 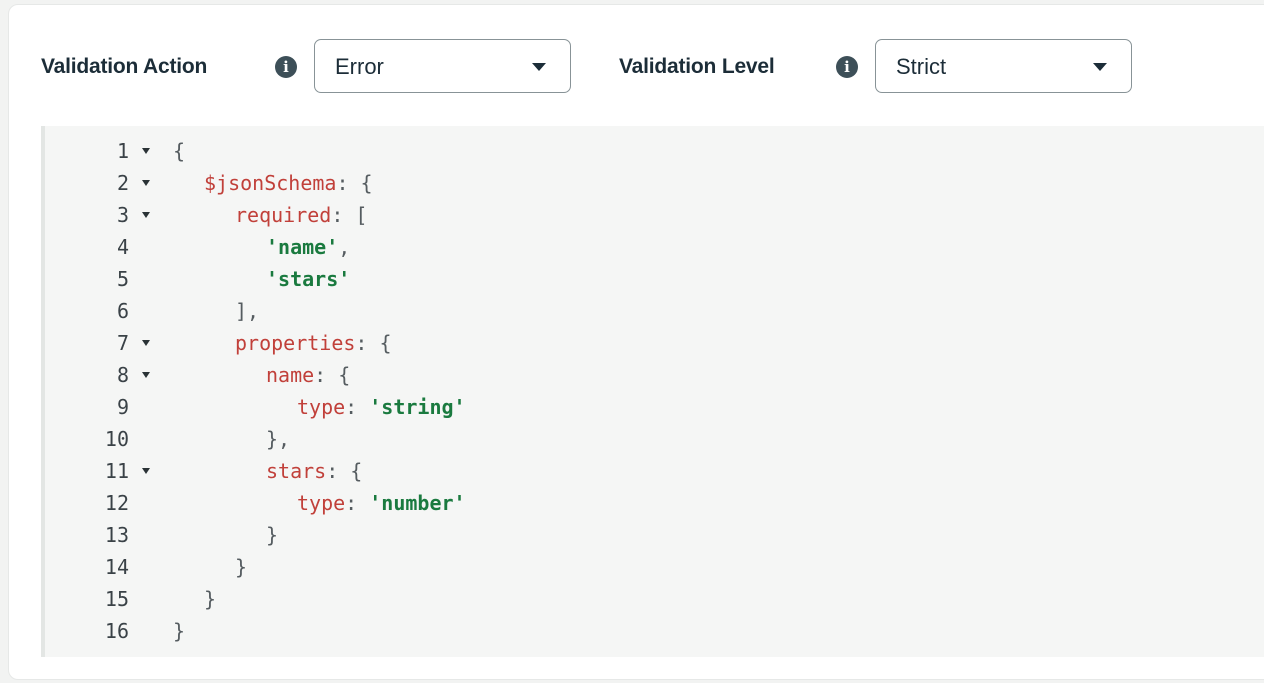 What do you see at coordinates (654, 567) in the screenshot?
I see `code-line: 14}` at bounding box center [654, 567].